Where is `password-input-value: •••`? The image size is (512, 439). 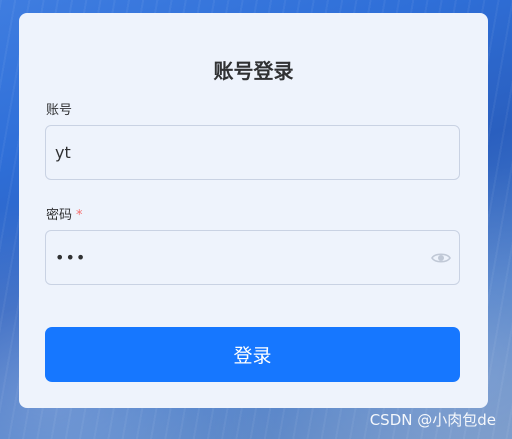
password-input-value: ••• is located at coordinates (71, 257).